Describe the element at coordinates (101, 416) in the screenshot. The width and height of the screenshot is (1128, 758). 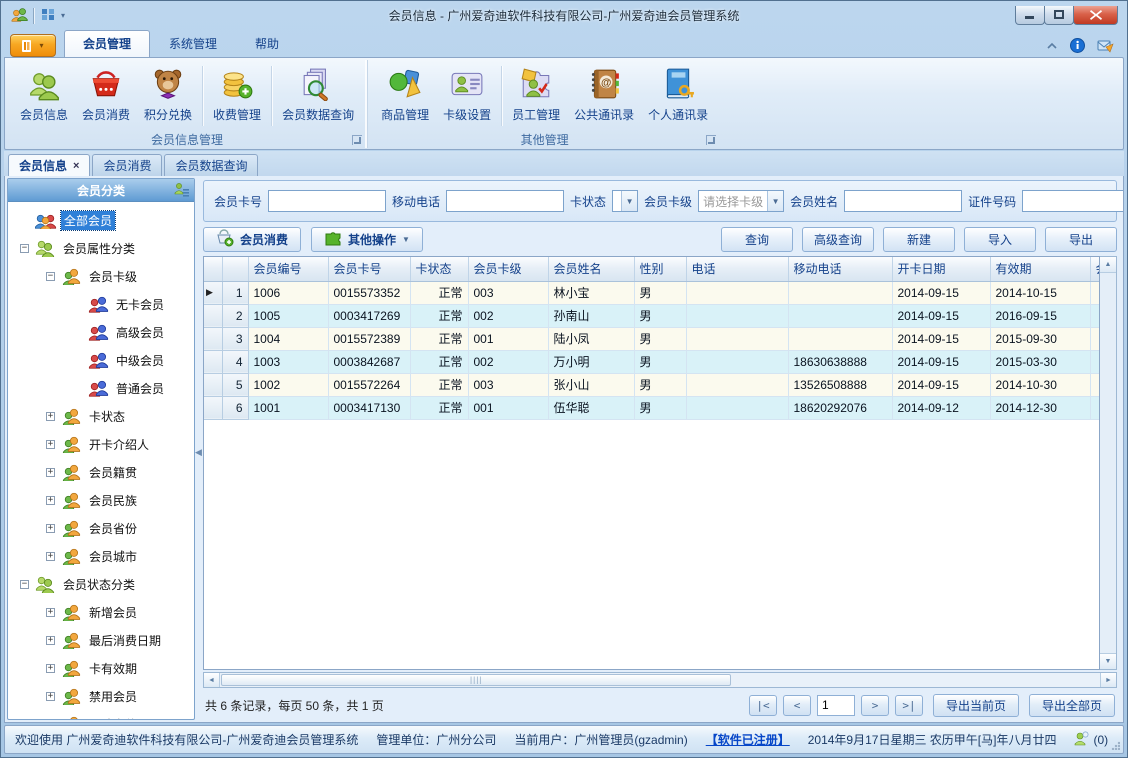
I see `tree-item-卡状态: + 卡状态` at that location.